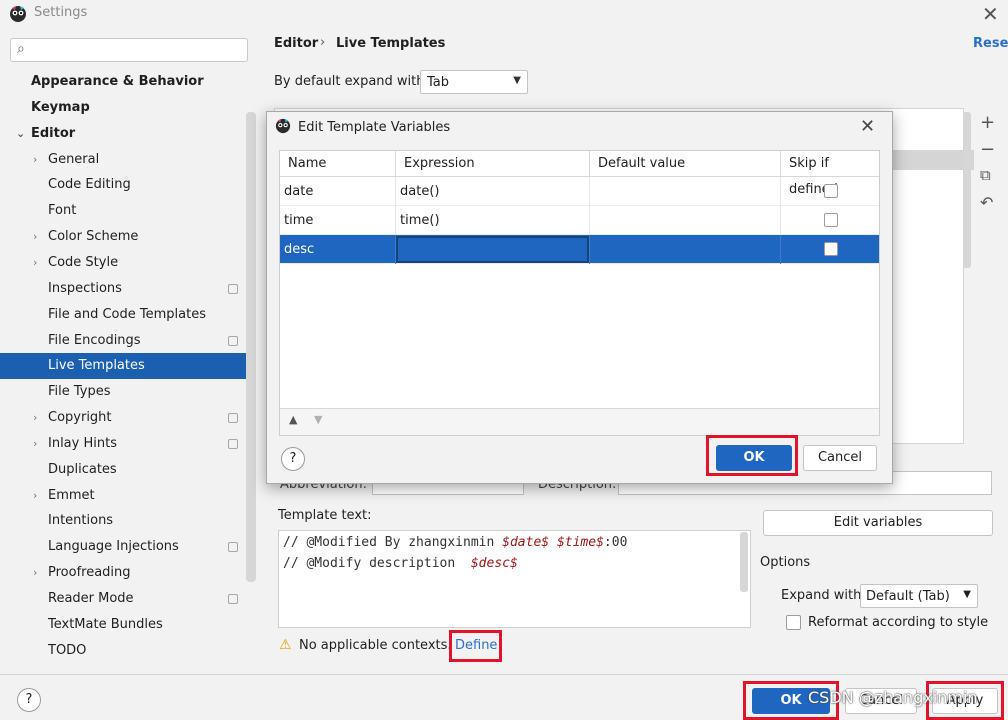 This screenshot has width=1008, height=720. Describe the element at coordinates (393, 542) in the screenshot. I see `template-text-token: // @Modified By zhangxinmin` at that location.